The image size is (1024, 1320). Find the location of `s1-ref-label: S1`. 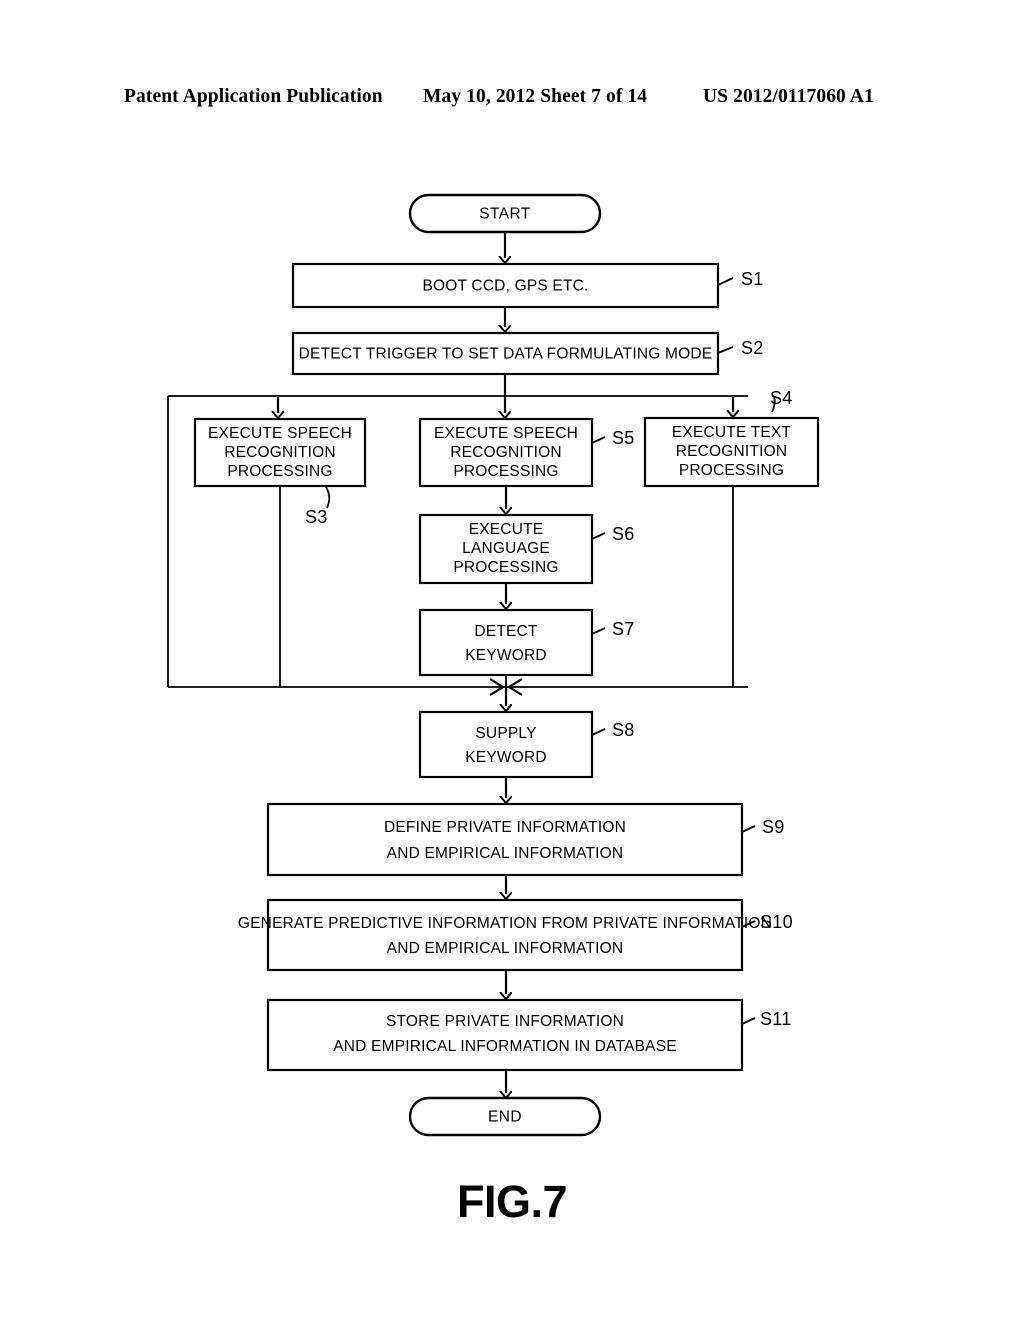

s1-ref-label: S1 is located at coordinates (752, 279).